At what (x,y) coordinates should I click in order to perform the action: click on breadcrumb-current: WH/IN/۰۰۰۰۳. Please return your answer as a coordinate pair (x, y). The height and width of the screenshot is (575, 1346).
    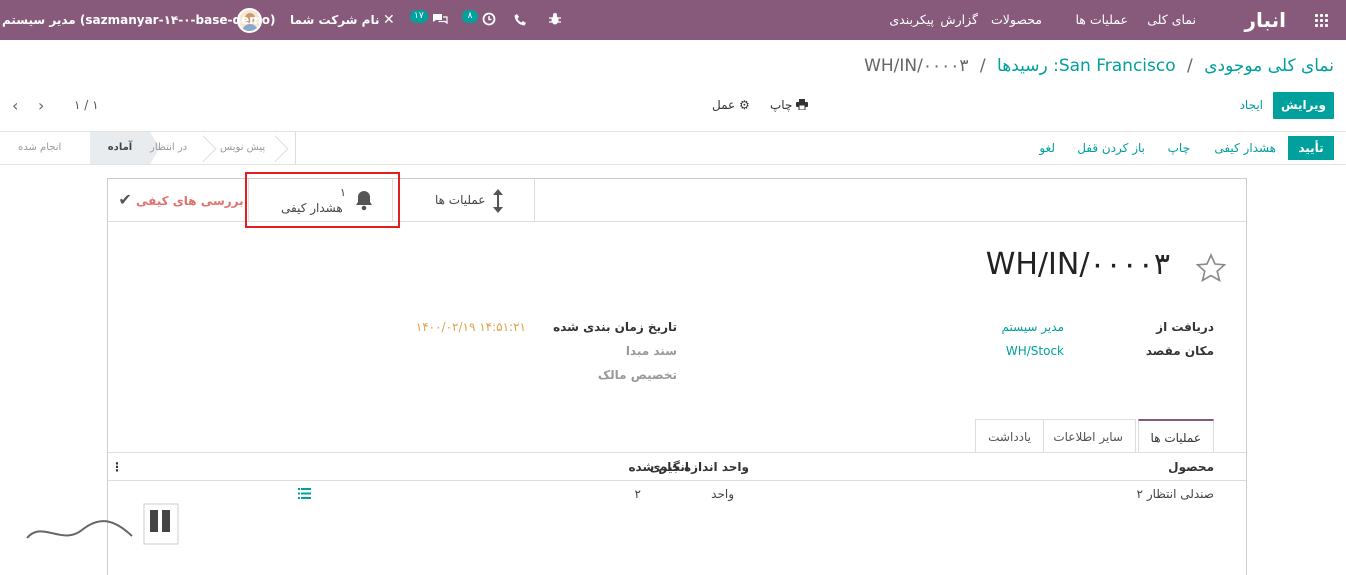
    Looking at the image, I should click on (916, 66).